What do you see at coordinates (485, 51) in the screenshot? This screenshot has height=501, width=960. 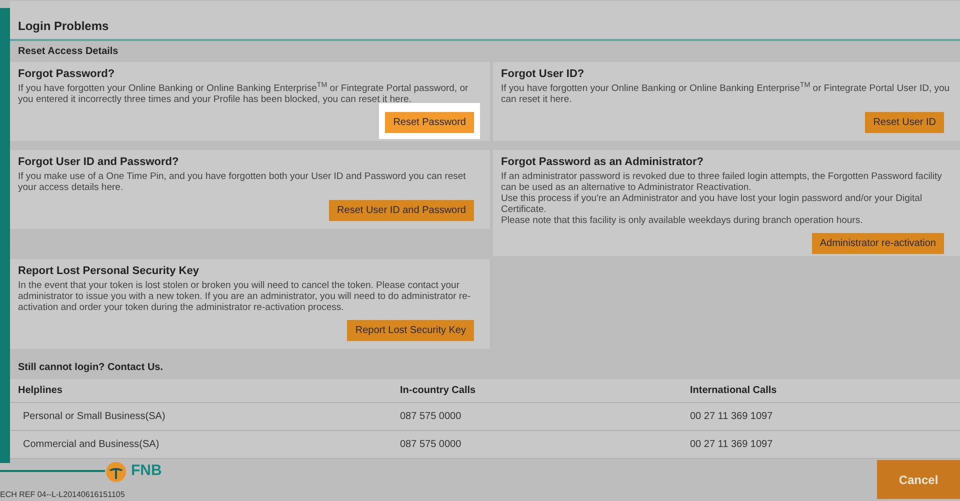 I see `section-header: Reset Access Details` at bounding box center [485, 51].